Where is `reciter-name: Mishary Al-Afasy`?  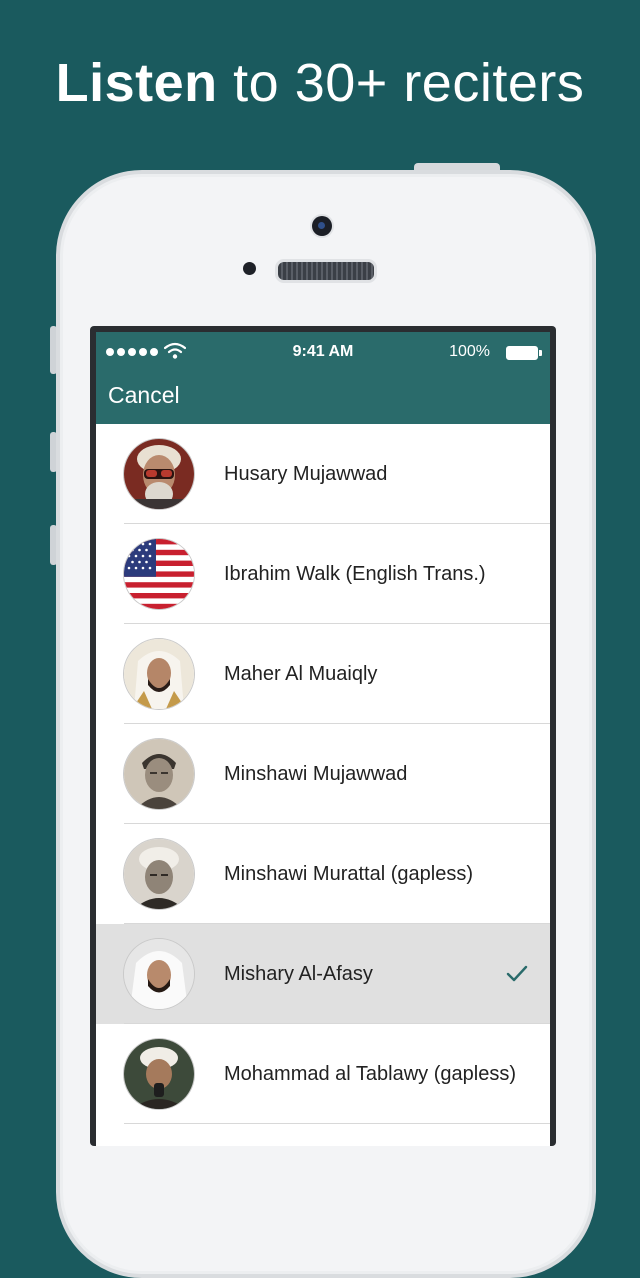
reciter-name: Mishary Al-Afasy is located at coordinates (298, 974).